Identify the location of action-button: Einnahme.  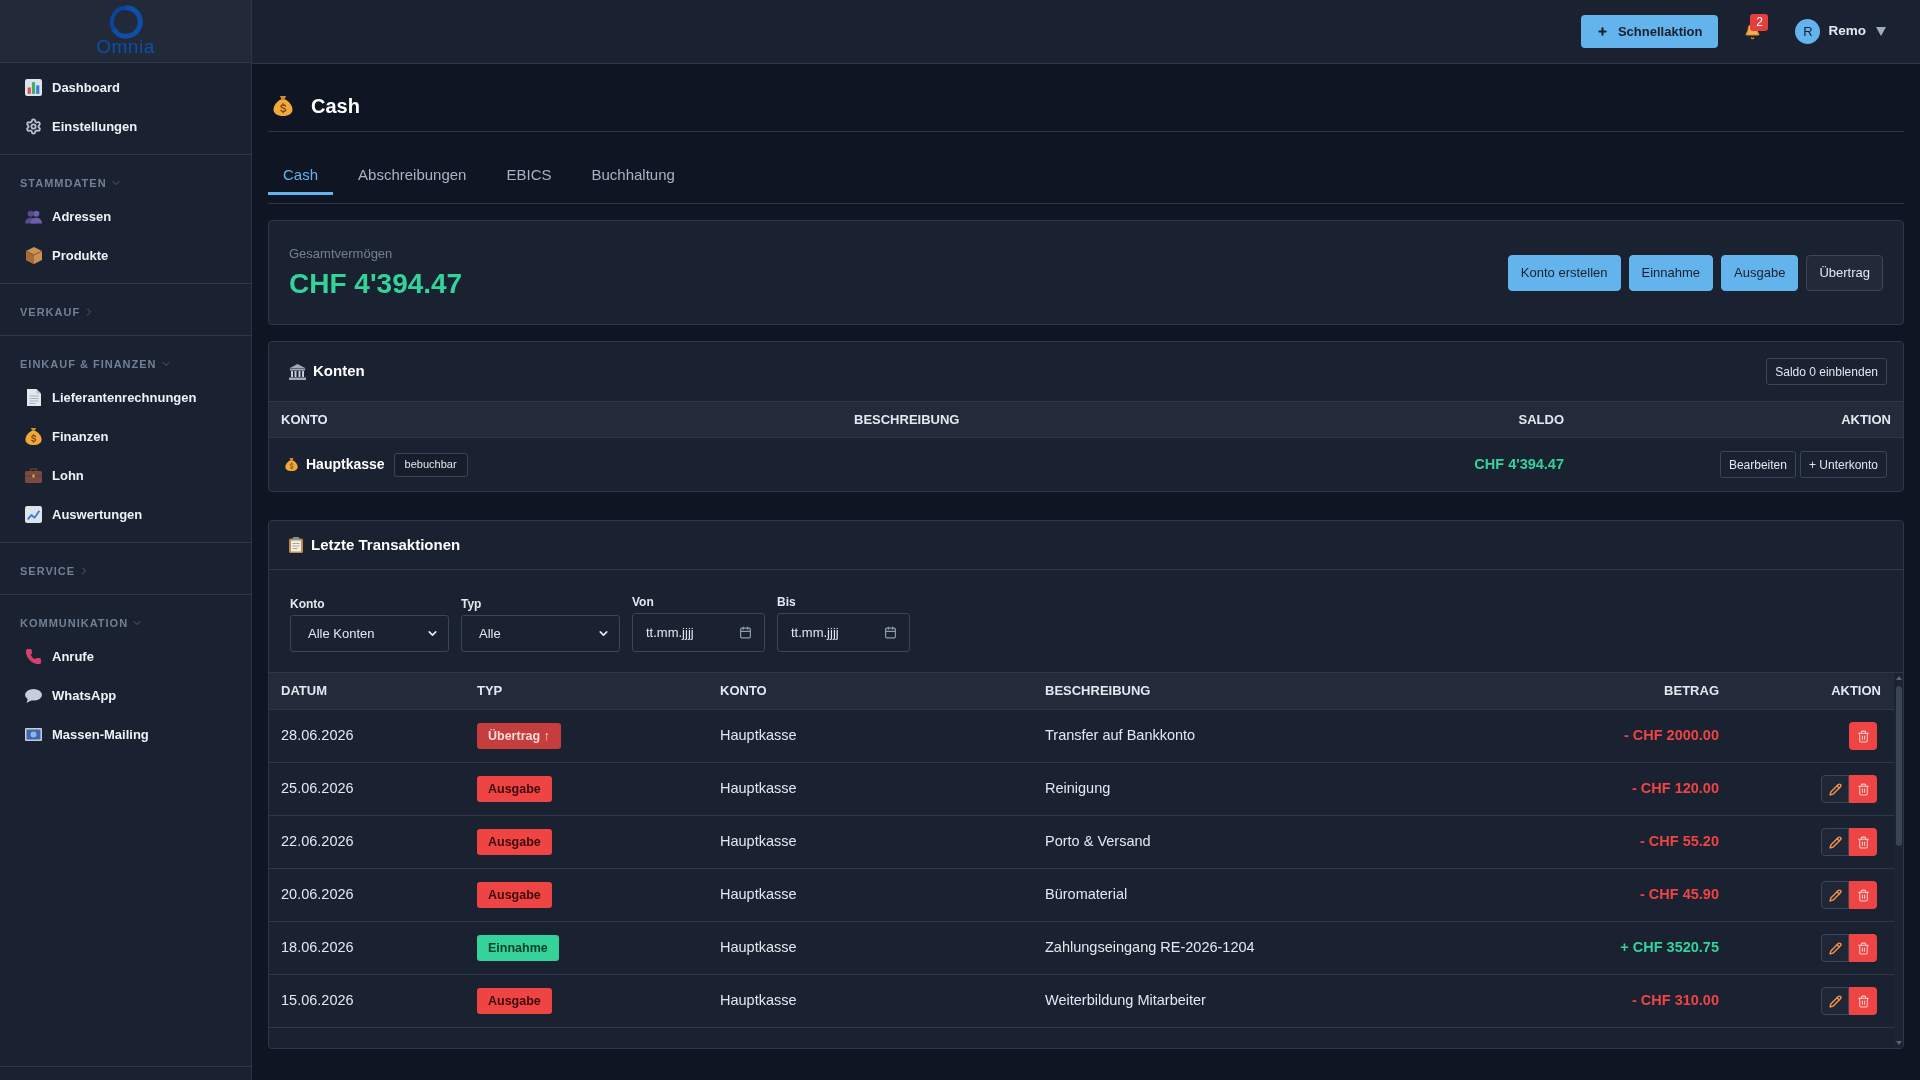
(1671, 272).